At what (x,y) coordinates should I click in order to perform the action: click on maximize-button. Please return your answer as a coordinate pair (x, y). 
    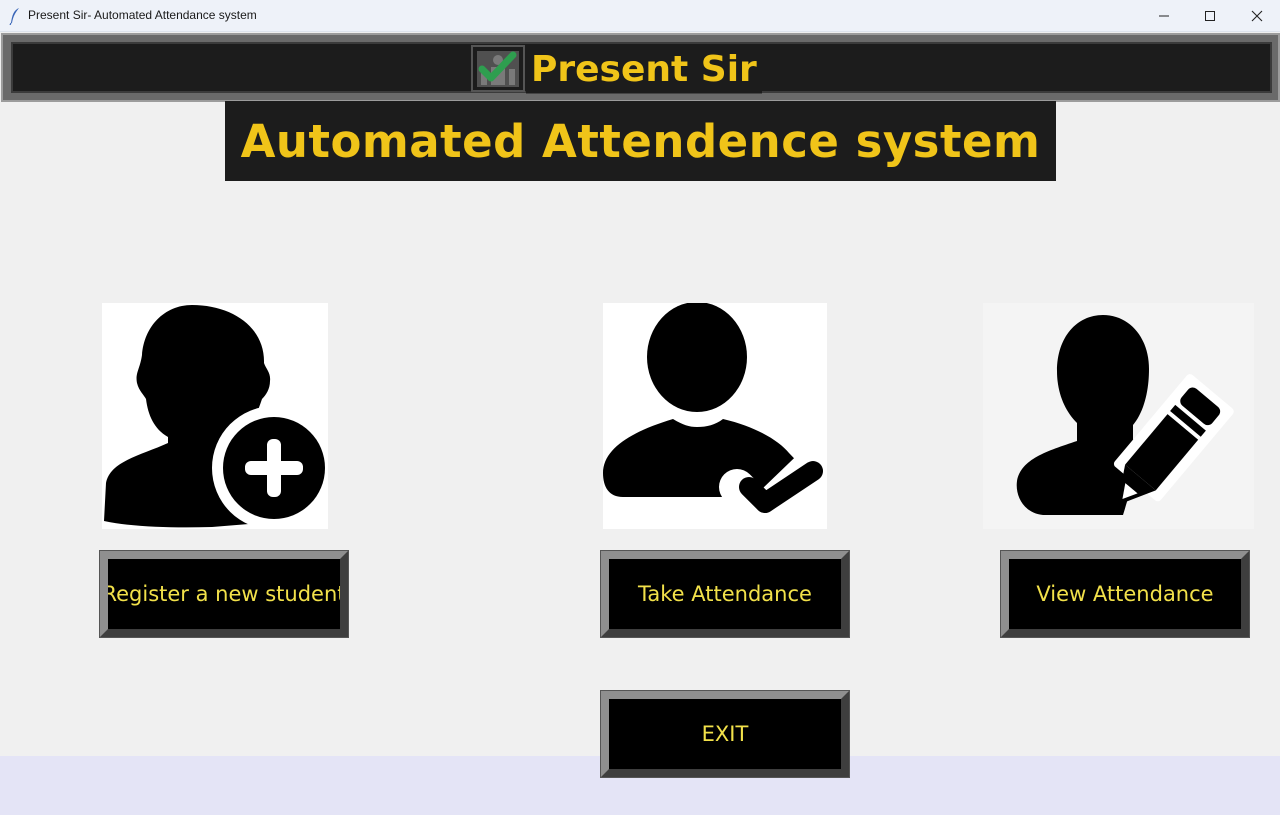
    Looking at the image, I should click on (1210, 16).